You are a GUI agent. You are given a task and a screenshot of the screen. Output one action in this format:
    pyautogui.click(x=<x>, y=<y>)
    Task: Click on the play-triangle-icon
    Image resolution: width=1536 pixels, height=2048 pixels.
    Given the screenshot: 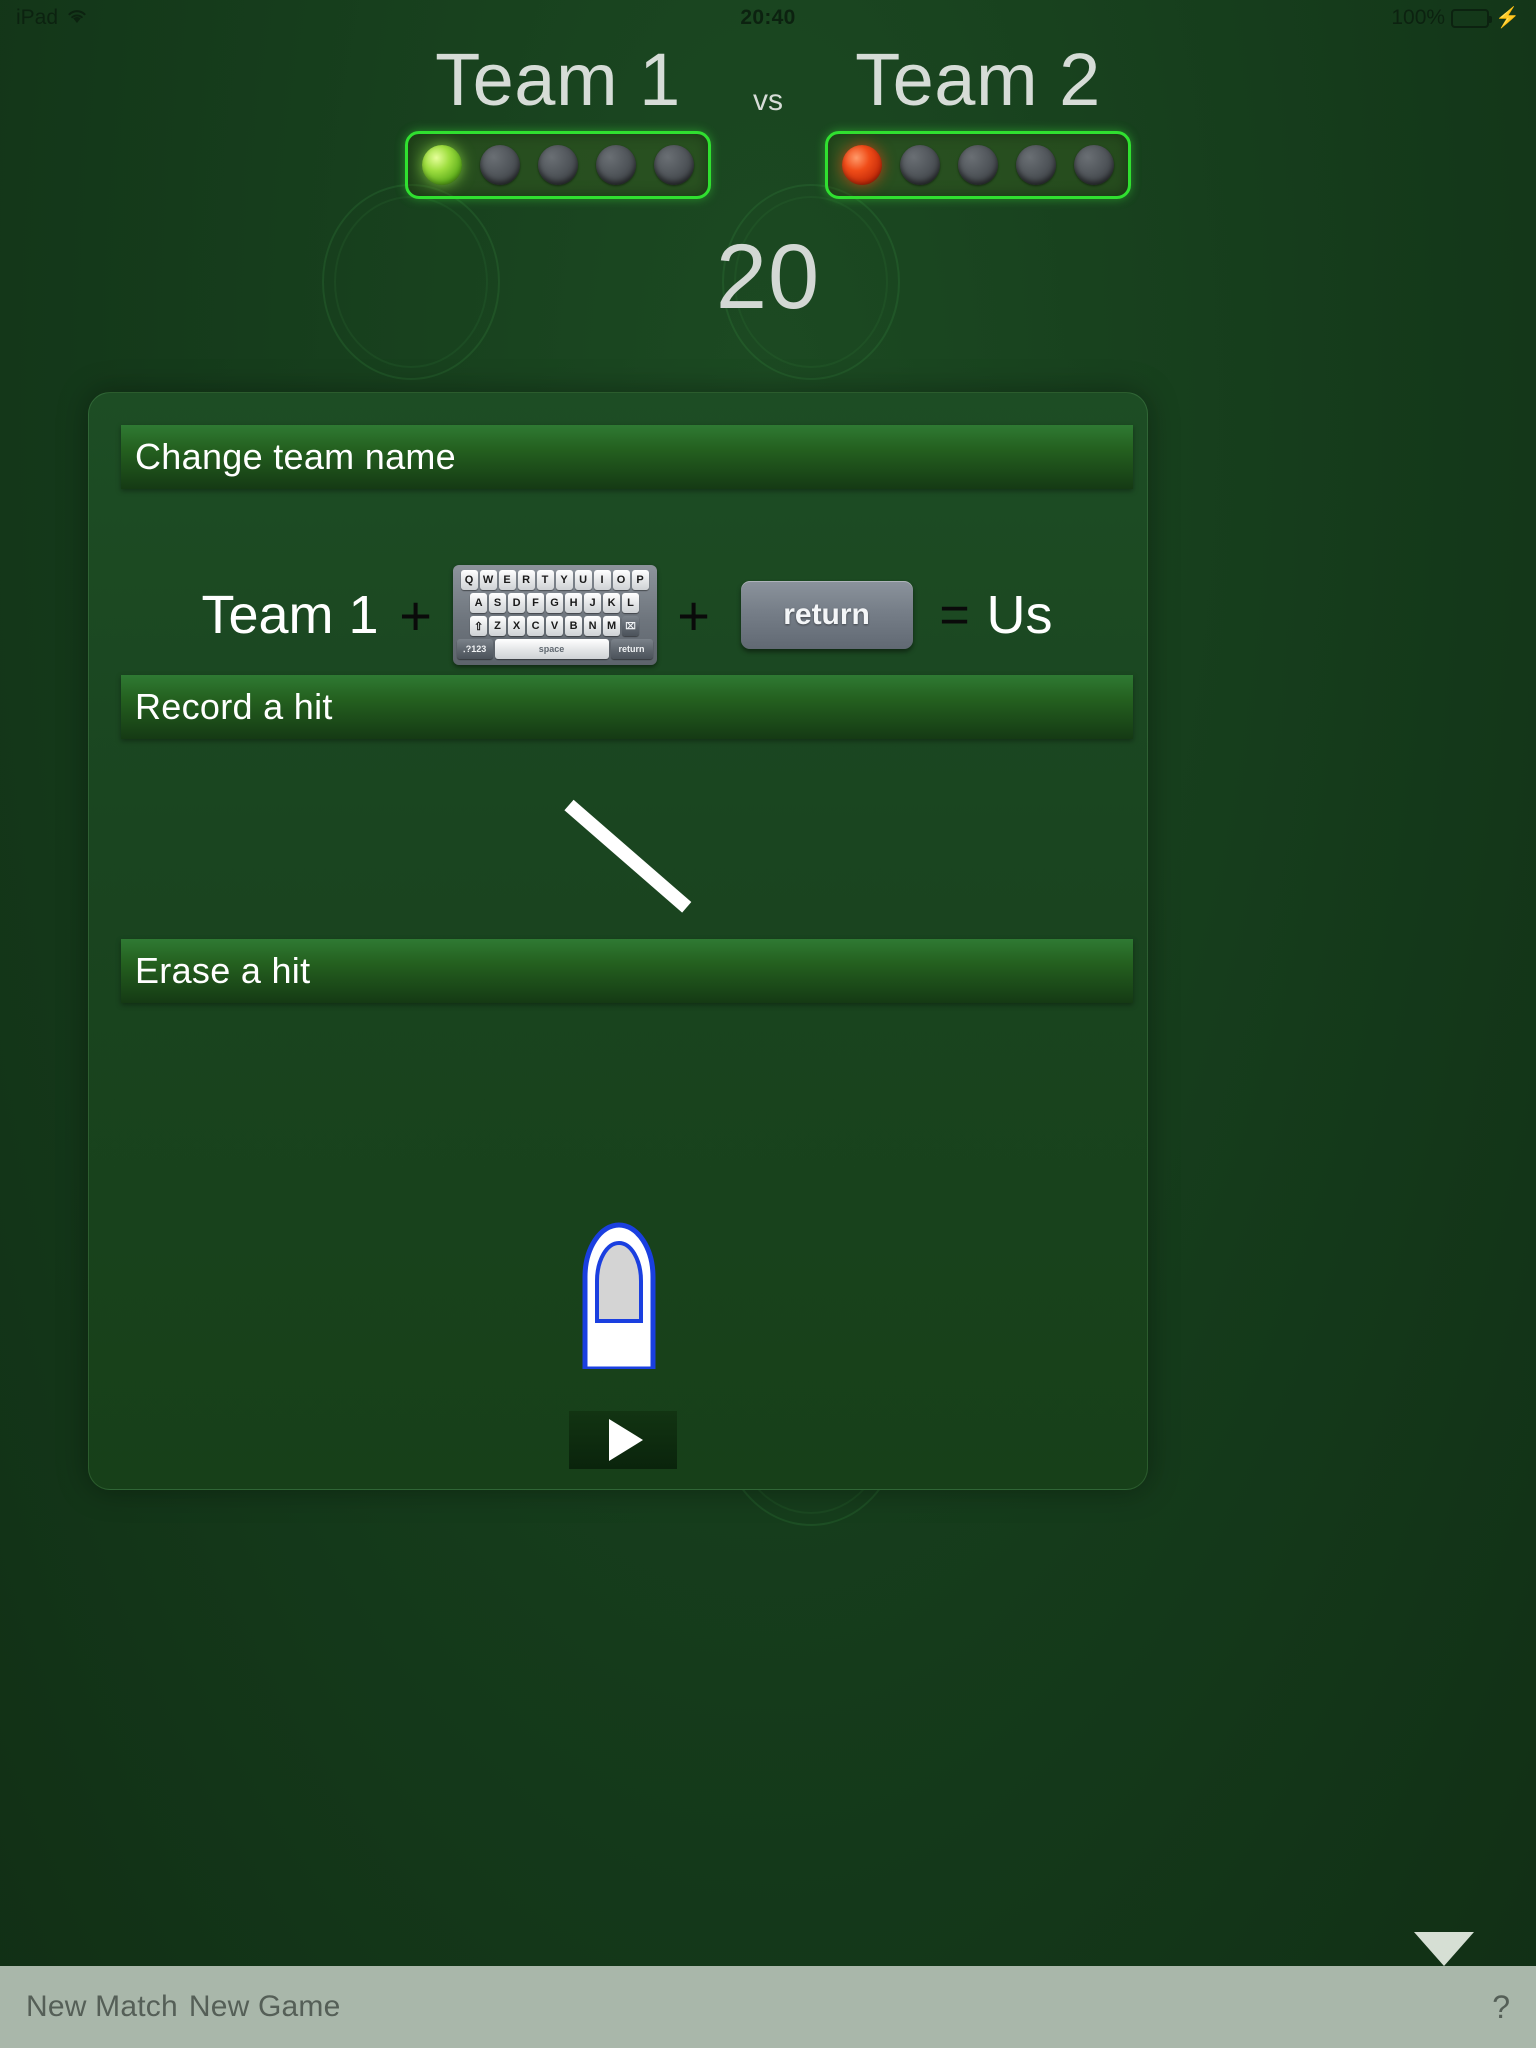 What is the action you would take?
    pyautogui.click(x=626, y=1440)
    